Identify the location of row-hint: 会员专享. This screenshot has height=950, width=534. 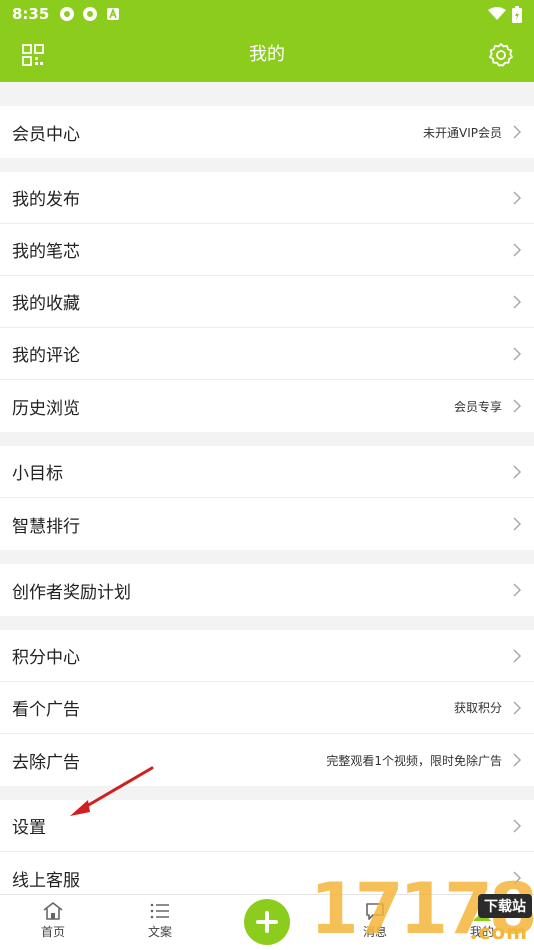
(477, 406).